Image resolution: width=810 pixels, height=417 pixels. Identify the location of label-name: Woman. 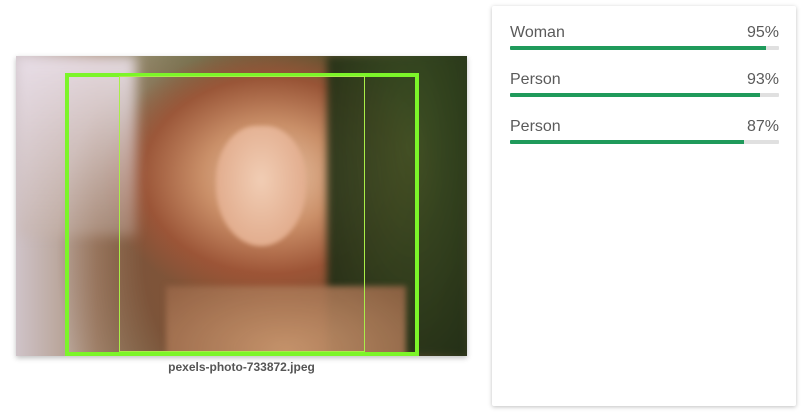
(537, 32).